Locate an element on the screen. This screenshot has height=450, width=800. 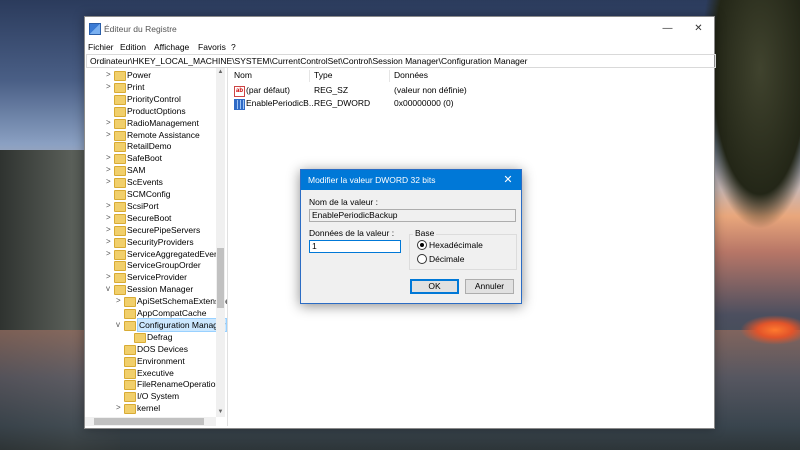
cancel-button: Annuler is located at coordinates (489, 286).